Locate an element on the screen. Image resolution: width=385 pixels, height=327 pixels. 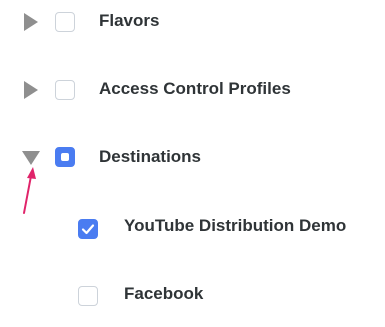
caret-down-icon is located at coordinates (31, 158).